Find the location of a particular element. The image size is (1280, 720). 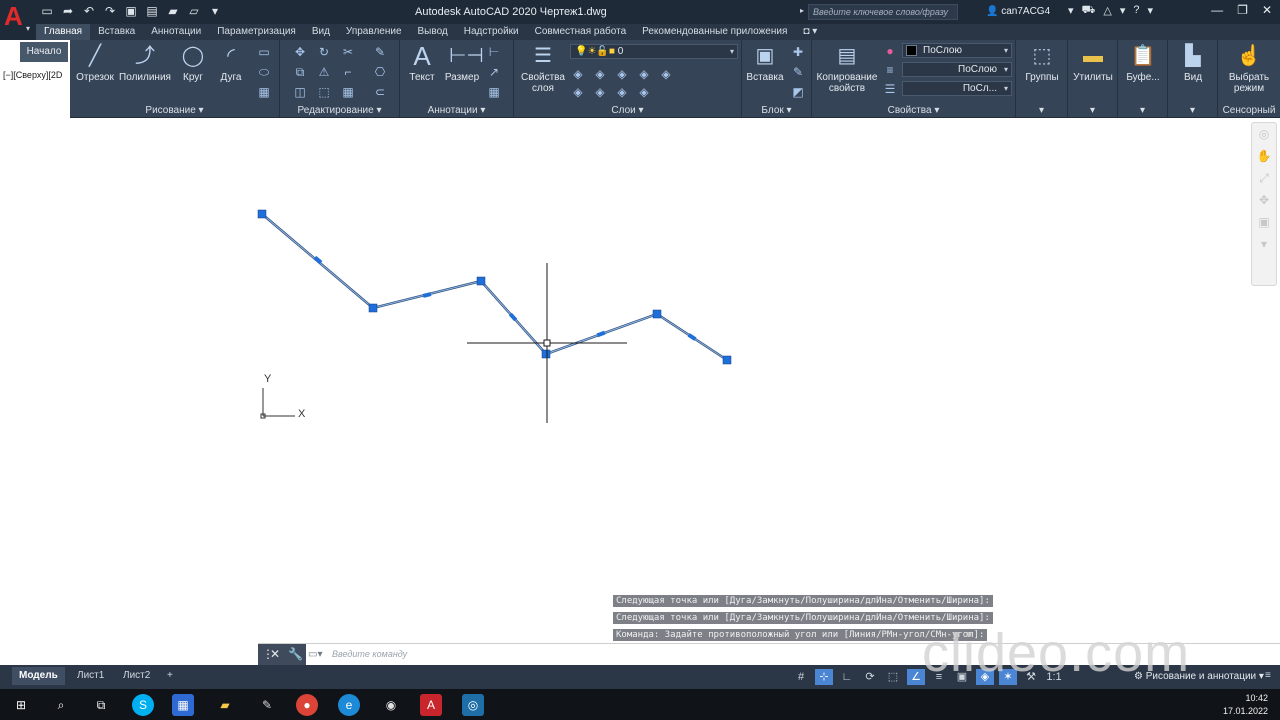

scale-icon: ⬚ is located at coordinates (324, 92).